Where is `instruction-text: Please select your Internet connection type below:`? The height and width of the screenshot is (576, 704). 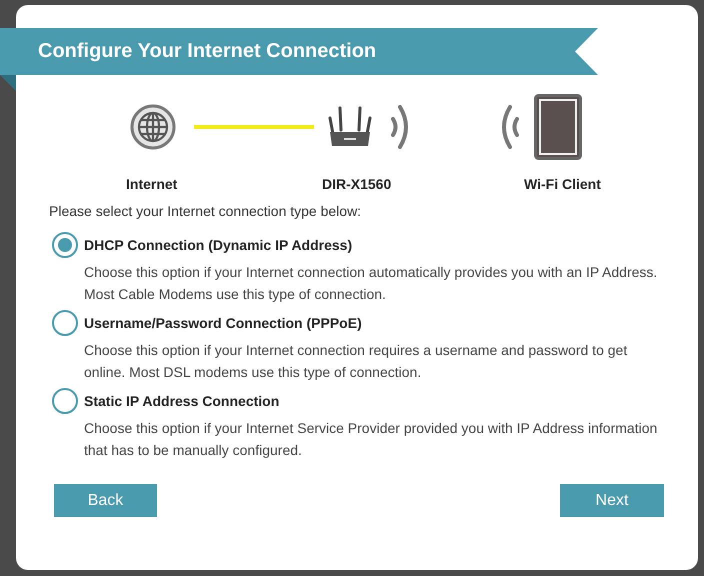 instruction-text: Please select your Internet connection type below: is located at coordinates (205, 211).